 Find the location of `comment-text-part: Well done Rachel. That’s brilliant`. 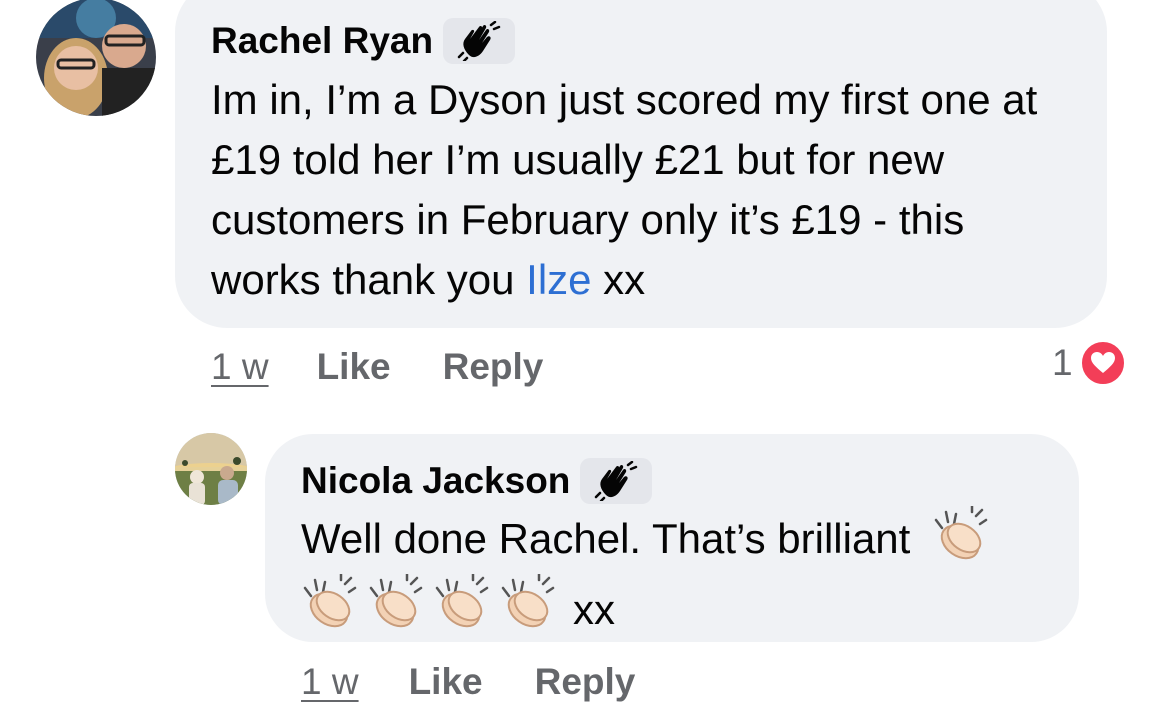

comment-text-part: Well done Rachel. That’s brilliant is located at coordinates (606, 539).